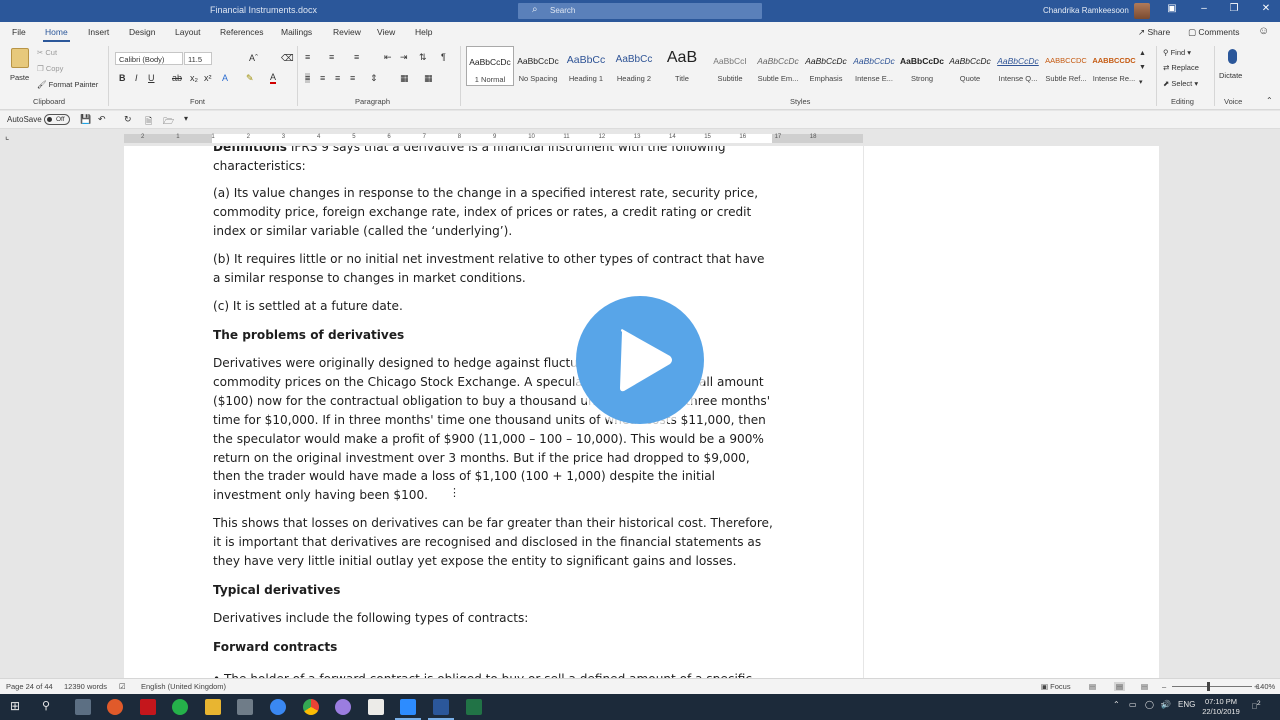 The width and height of the screenshot is (1280, 720). Describe the element at coordinates (47, 52) in the screenshot. I see `cut-button: ✂ Cut` at that location.